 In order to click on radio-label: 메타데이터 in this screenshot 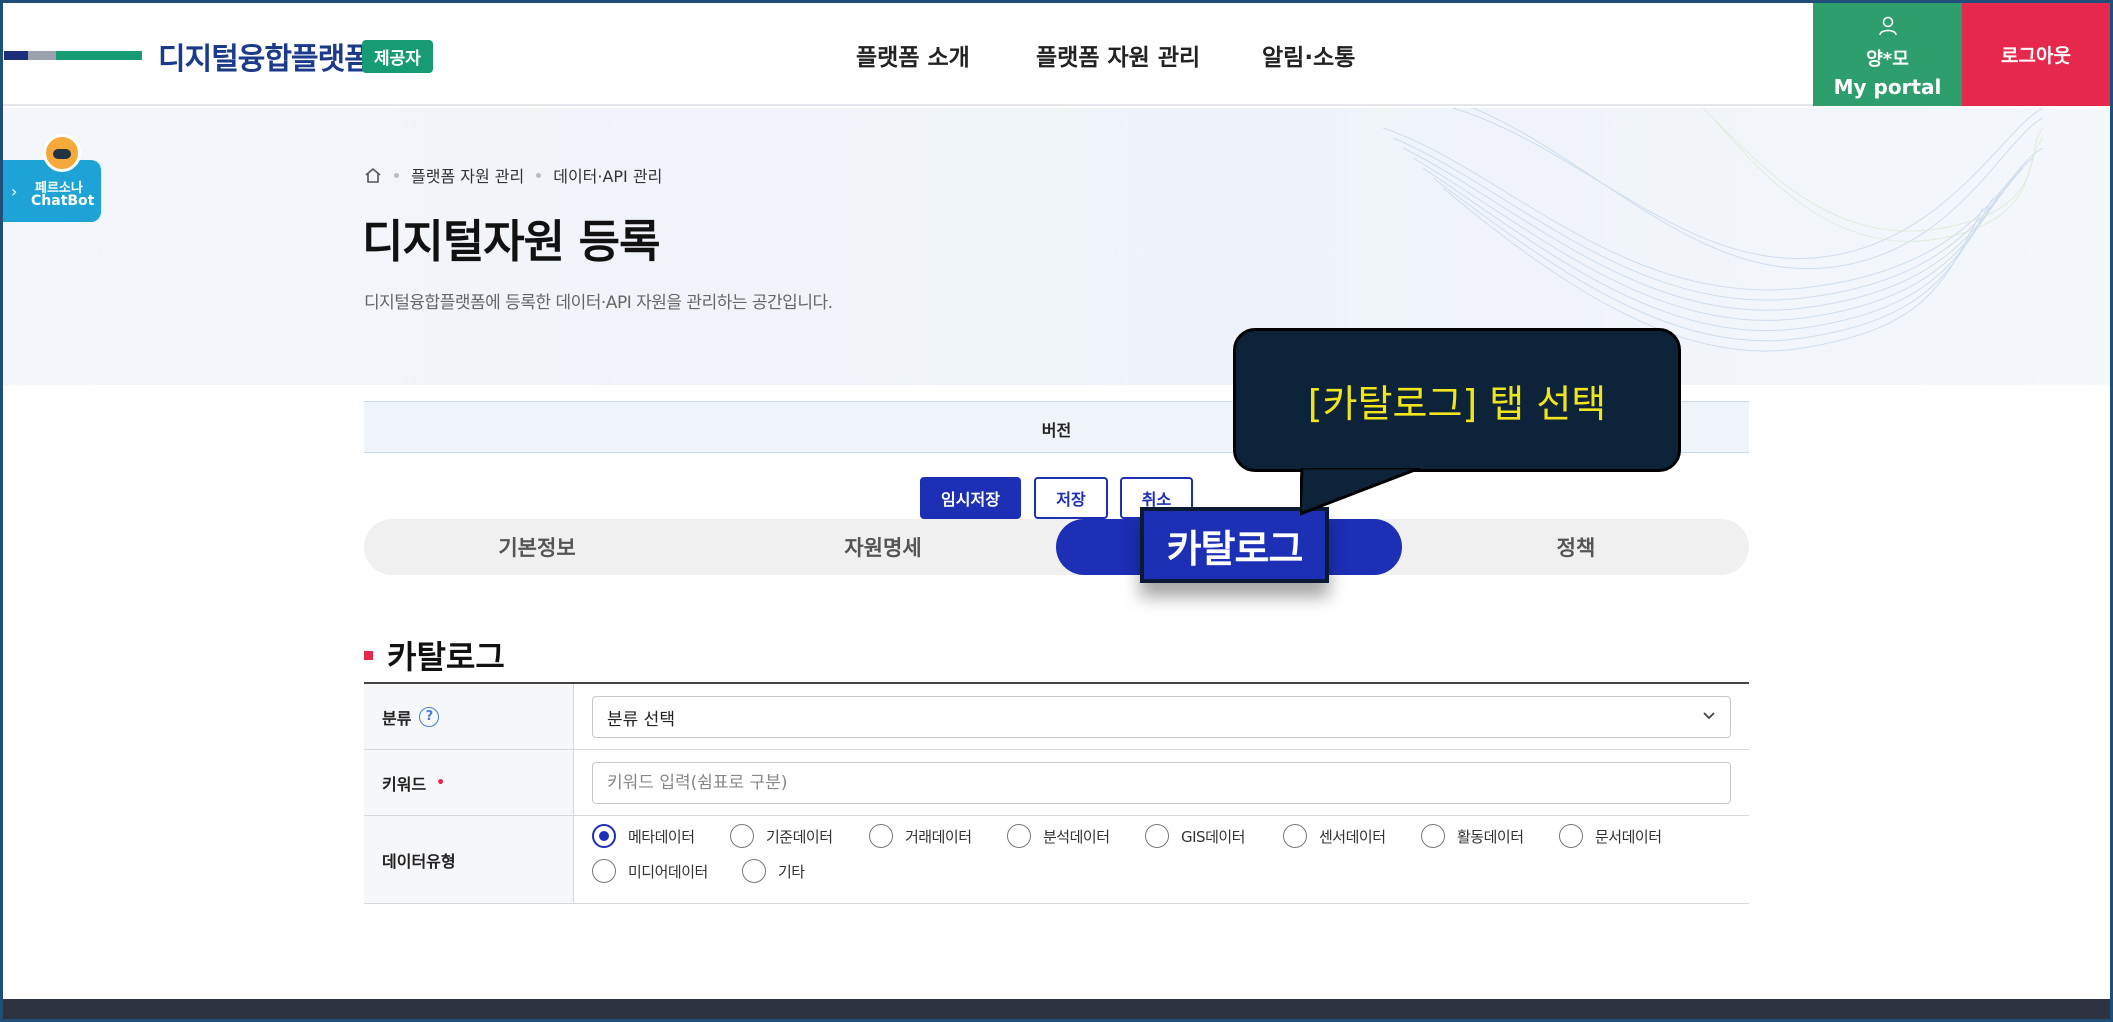, I will do `click(661, 836)`.